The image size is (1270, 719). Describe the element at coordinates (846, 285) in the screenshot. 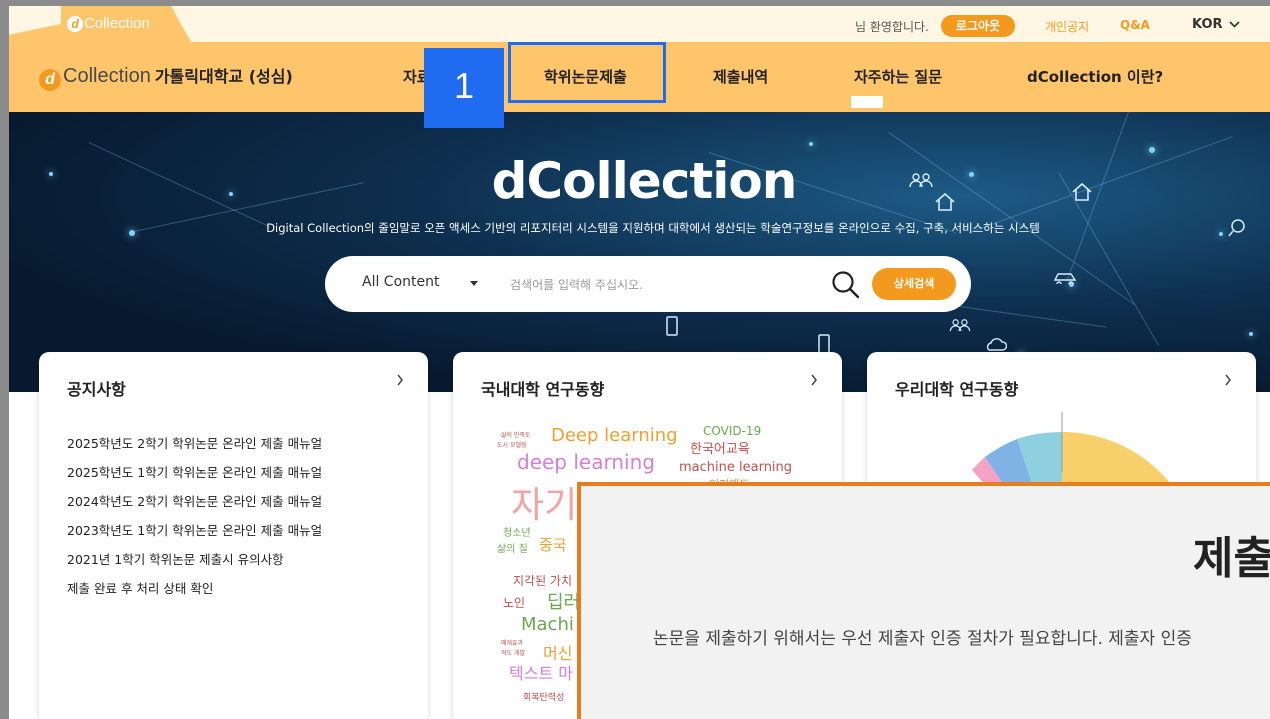

I see `search-icon` at that location.